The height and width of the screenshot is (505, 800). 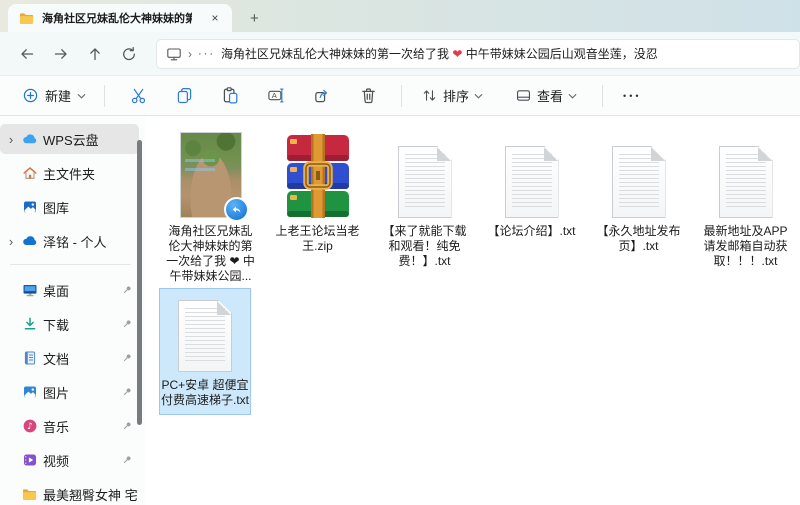 I want to click on breadcrumb-overflow-button: ···, so click(x=206, y=54).